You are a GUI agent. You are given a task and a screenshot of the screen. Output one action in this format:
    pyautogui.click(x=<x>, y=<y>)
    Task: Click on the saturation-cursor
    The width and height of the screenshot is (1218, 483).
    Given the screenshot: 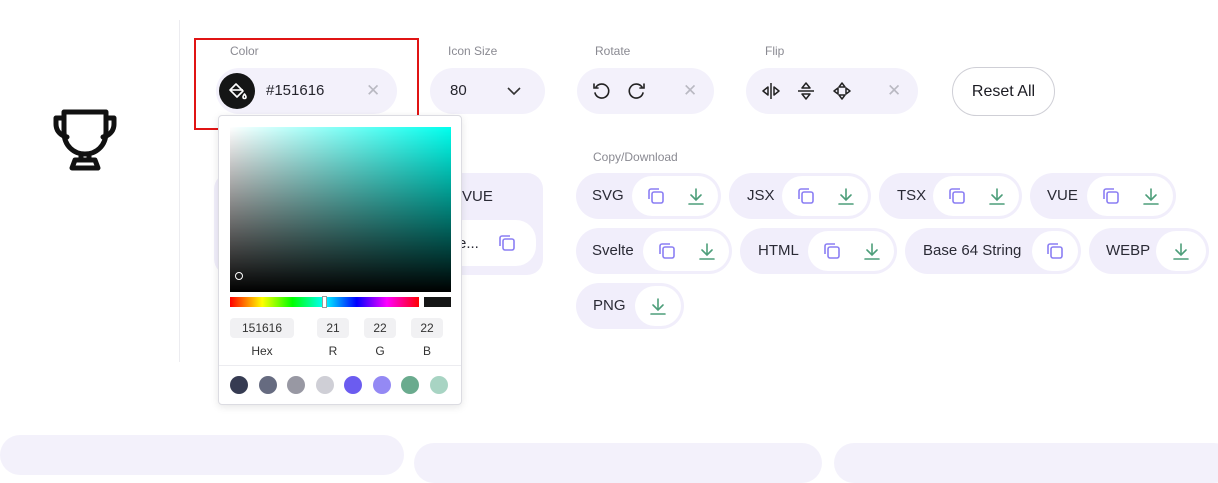 What is the action you would take?
    pyautogui.click(x=239, y=276)
    